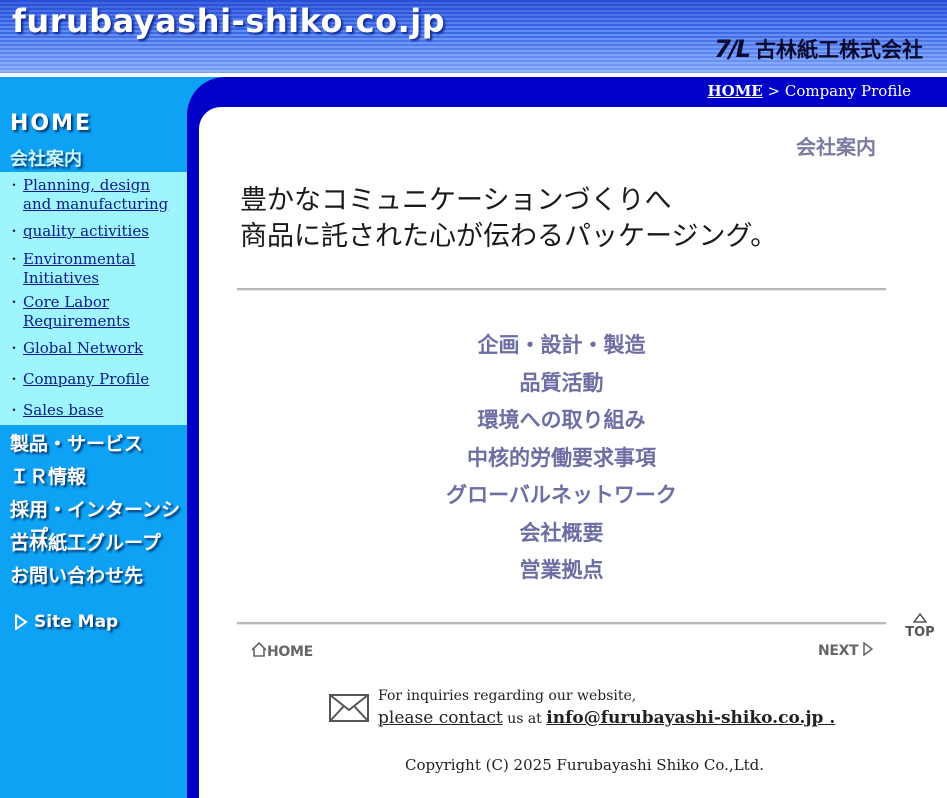 This screenshot has height=798, width=947. I want to click on divider-top, so click(561, 289).